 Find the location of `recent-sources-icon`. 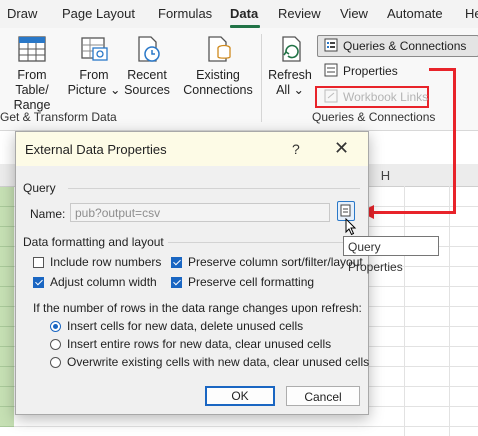

recent-sources-icon is located at coordinates (147, 49).